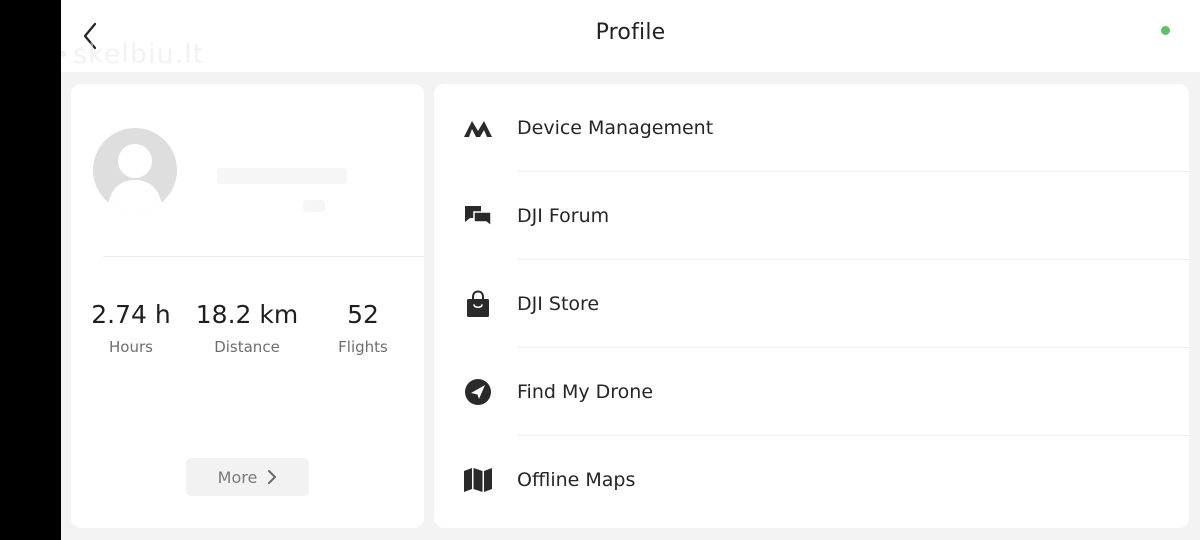 This screenshot has height=540, width=1200. What do you see at coordinates (237, 477) in the screenshot?
I see `more-label: More` at bounding box center [237, 477].